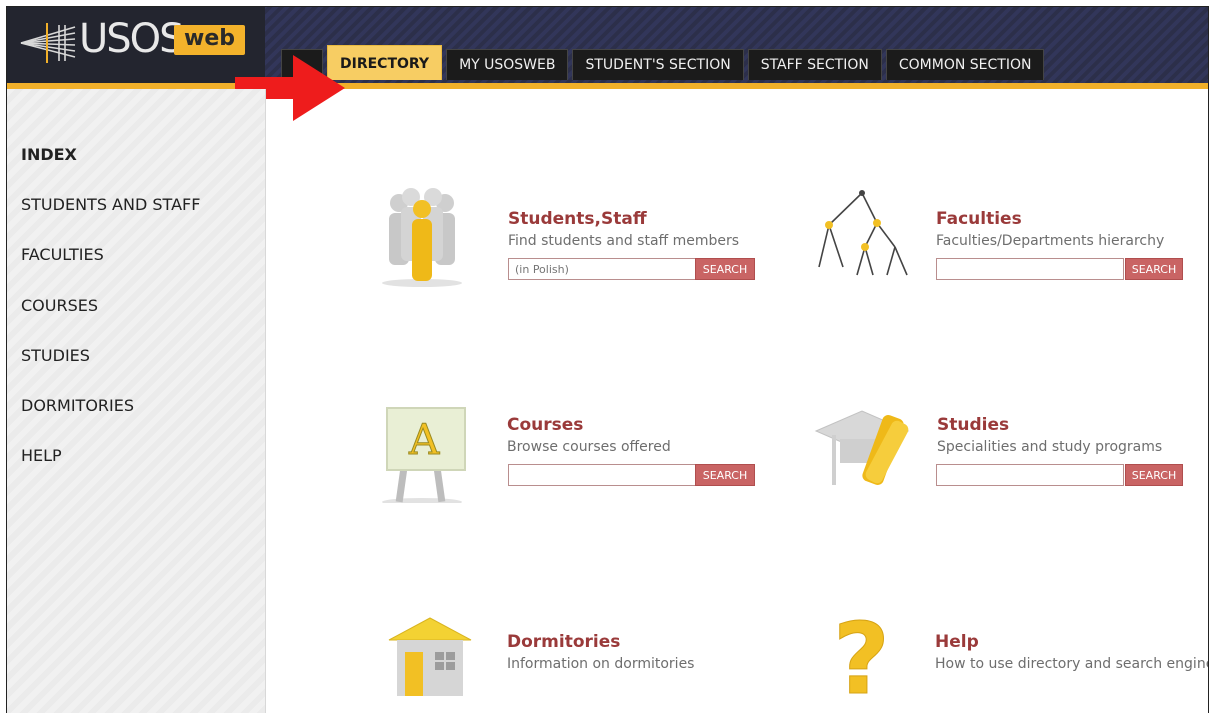  Describe the element at coordinates (49, 154) in the screenshot. I see `sidebar-item-index: INDEX` at that location.